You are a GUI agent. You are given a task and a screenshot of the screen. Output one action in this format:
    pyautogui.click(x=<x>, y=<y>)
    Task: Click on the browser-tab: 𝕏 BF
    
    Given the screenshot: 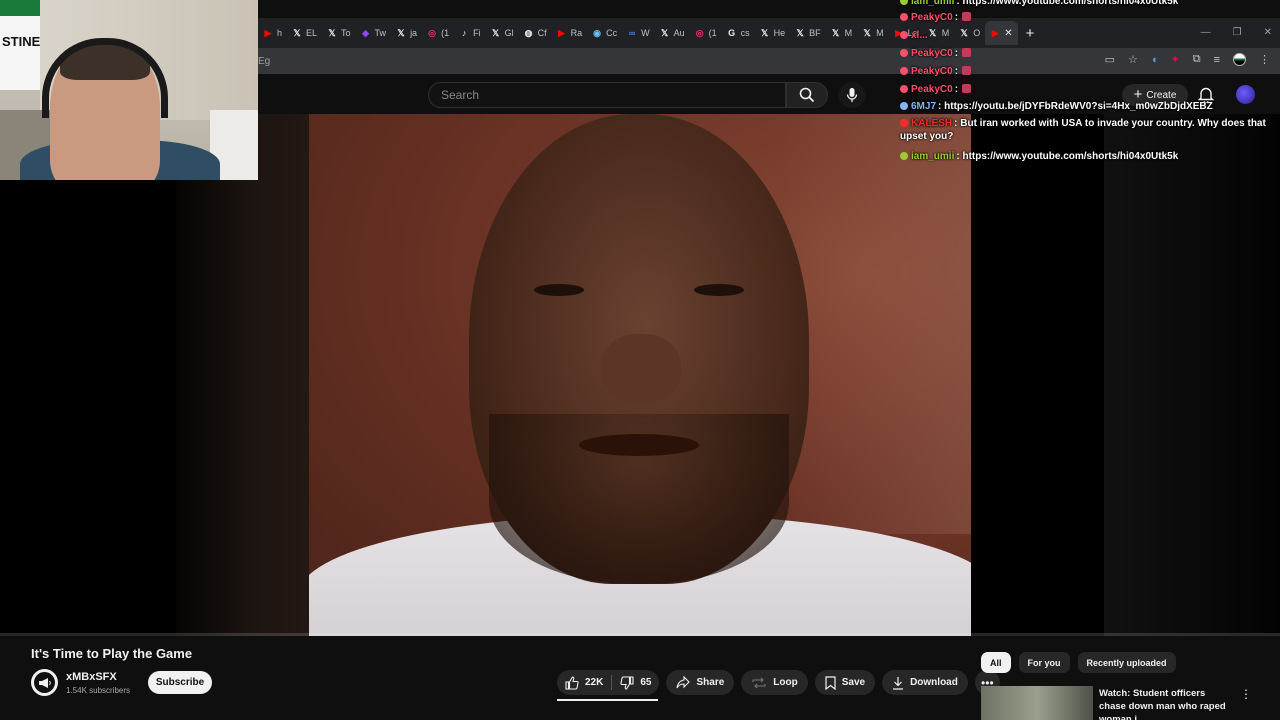 What is the action you would take?
    pyautogui.click(x=808, y=33)
    